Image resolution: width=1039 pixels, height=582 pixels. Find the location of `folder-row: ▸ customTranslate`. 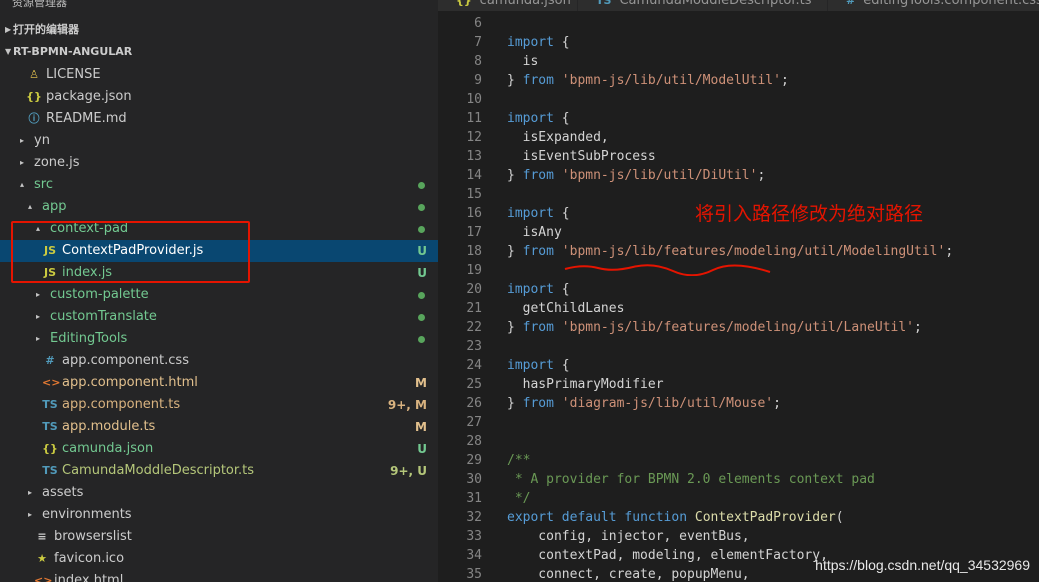

folder-row: ▸ customTranslate is located at coordinates (219, 317).